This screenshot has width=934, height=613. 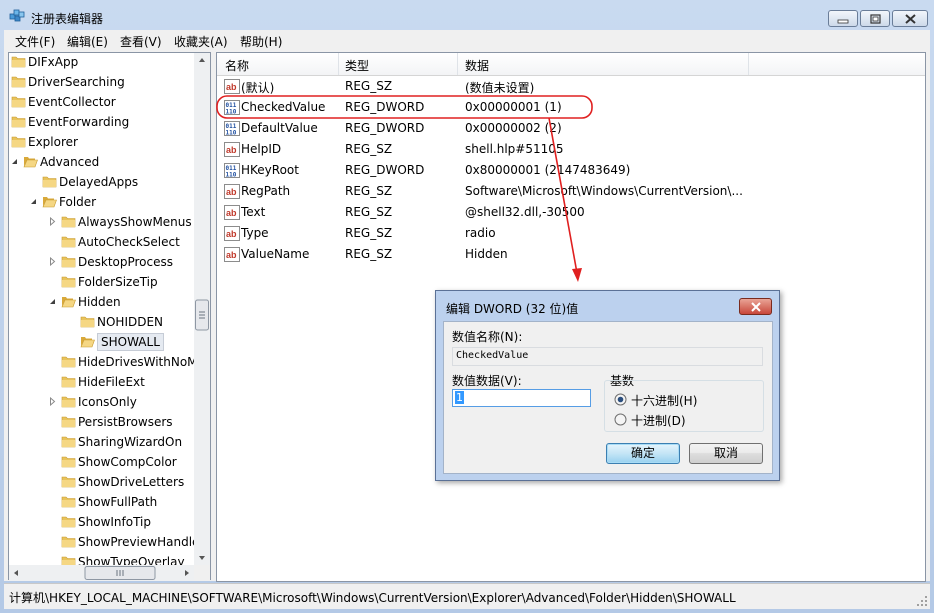 I want to click on radio-hex-label: 十六进制(H), so click(x=664, y=400).